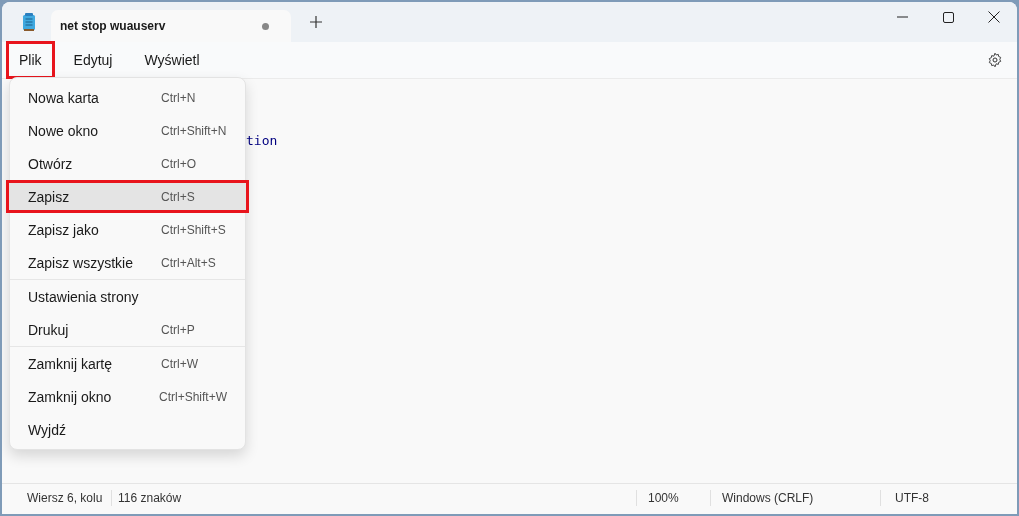 Image resolution: width=1019 pixels, height=516 pixels. Describe the element at coordinates (49, 329) in the screenshot. I see `menu-item-label: Drukuj` at that location.